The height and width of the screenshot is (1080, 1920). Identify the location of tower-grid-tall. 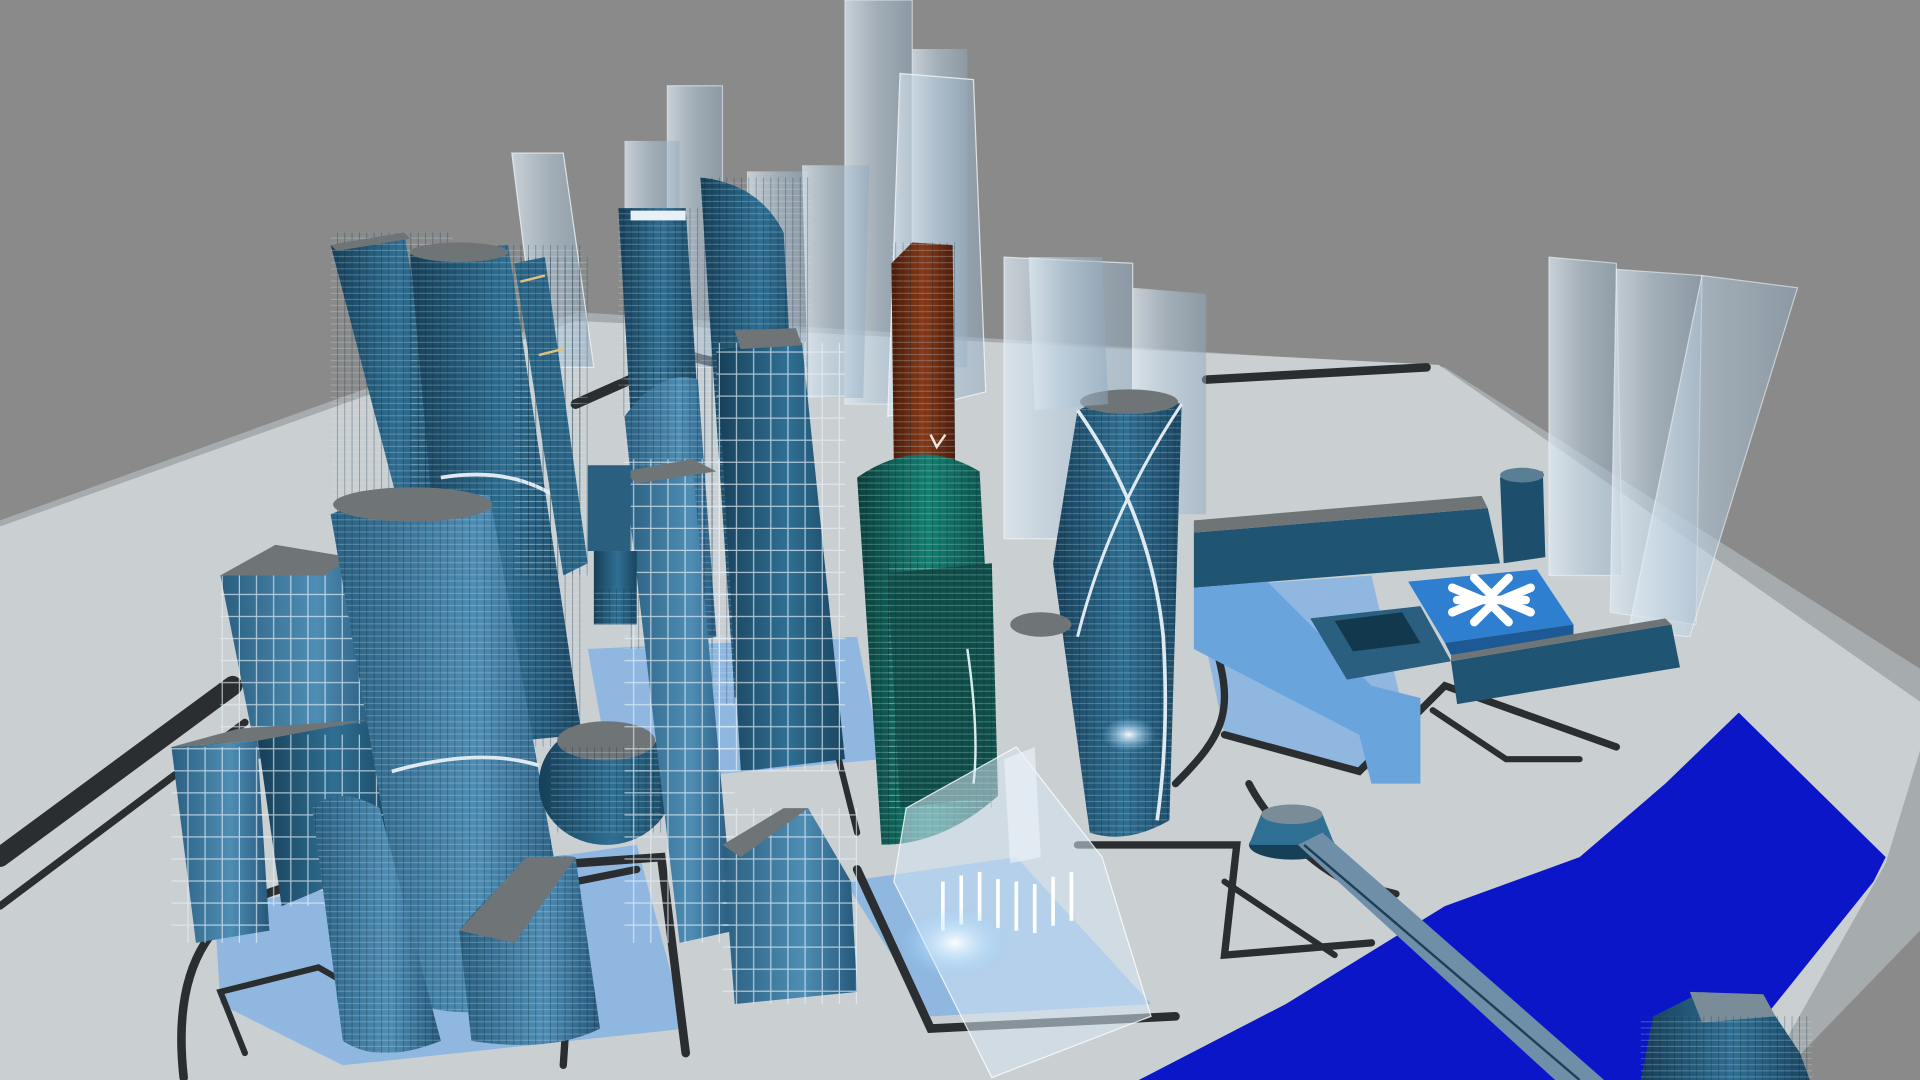
(780, 550).